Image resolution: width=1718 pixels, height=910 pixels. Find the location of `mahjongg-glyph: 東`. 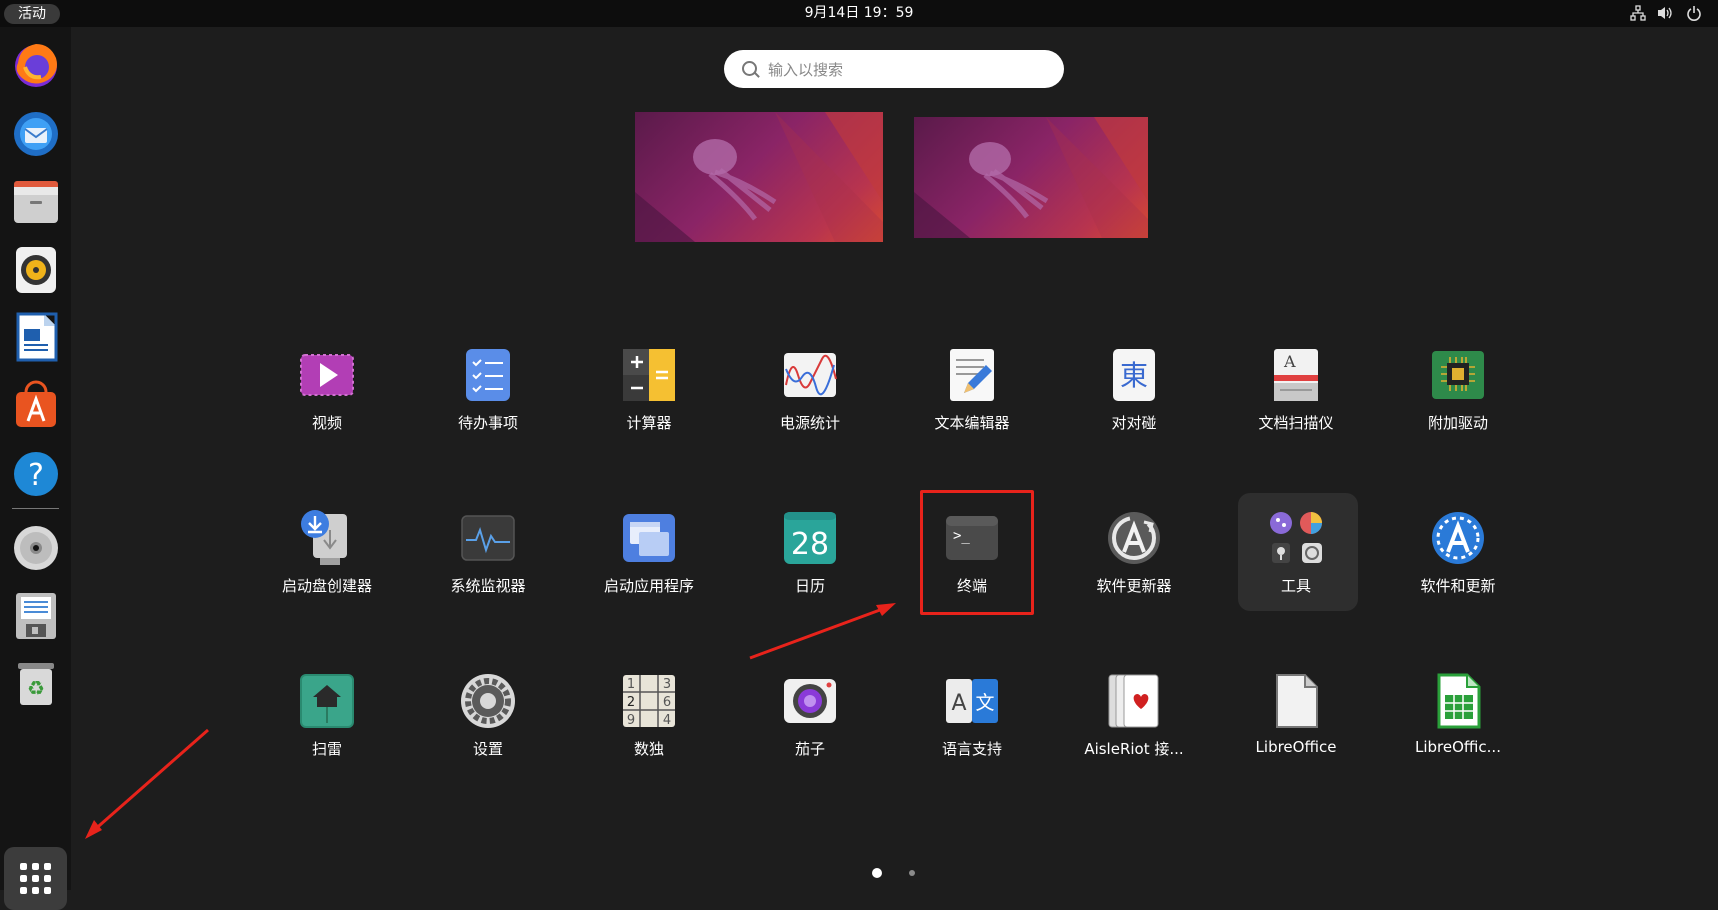

mahjongg-glyph: 東 is located at coordinates (1134, 375).